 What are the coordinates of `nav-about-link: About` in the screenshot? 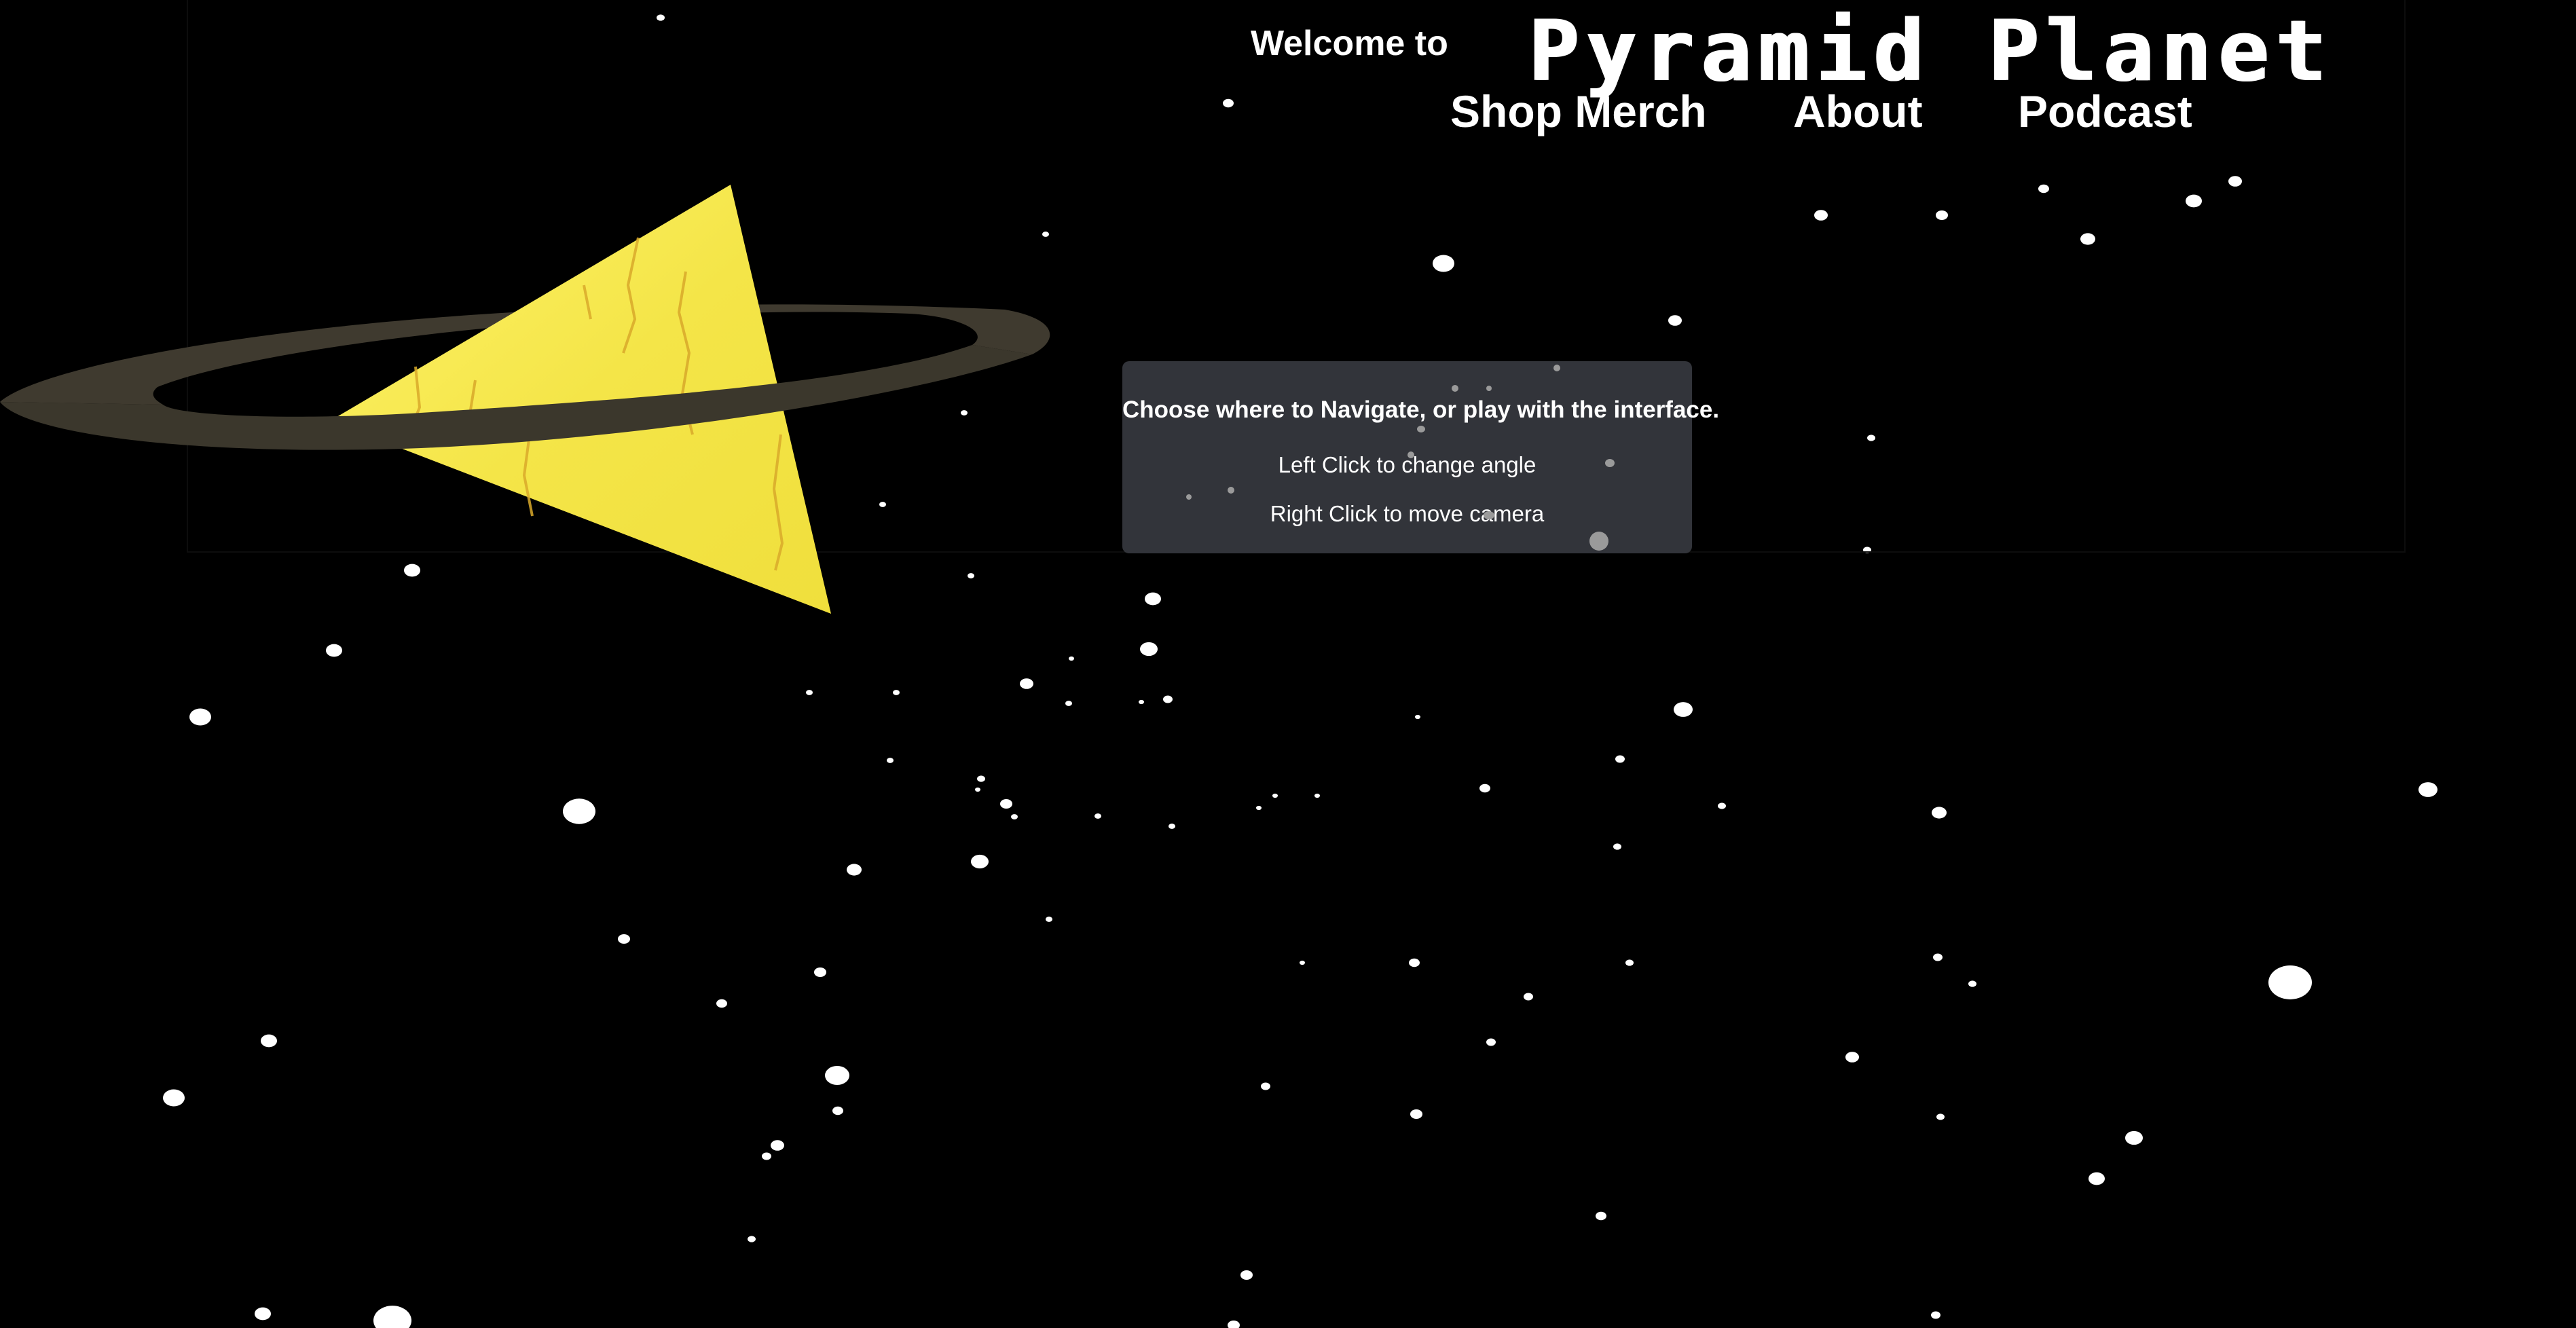 It's located at (1858, 112).